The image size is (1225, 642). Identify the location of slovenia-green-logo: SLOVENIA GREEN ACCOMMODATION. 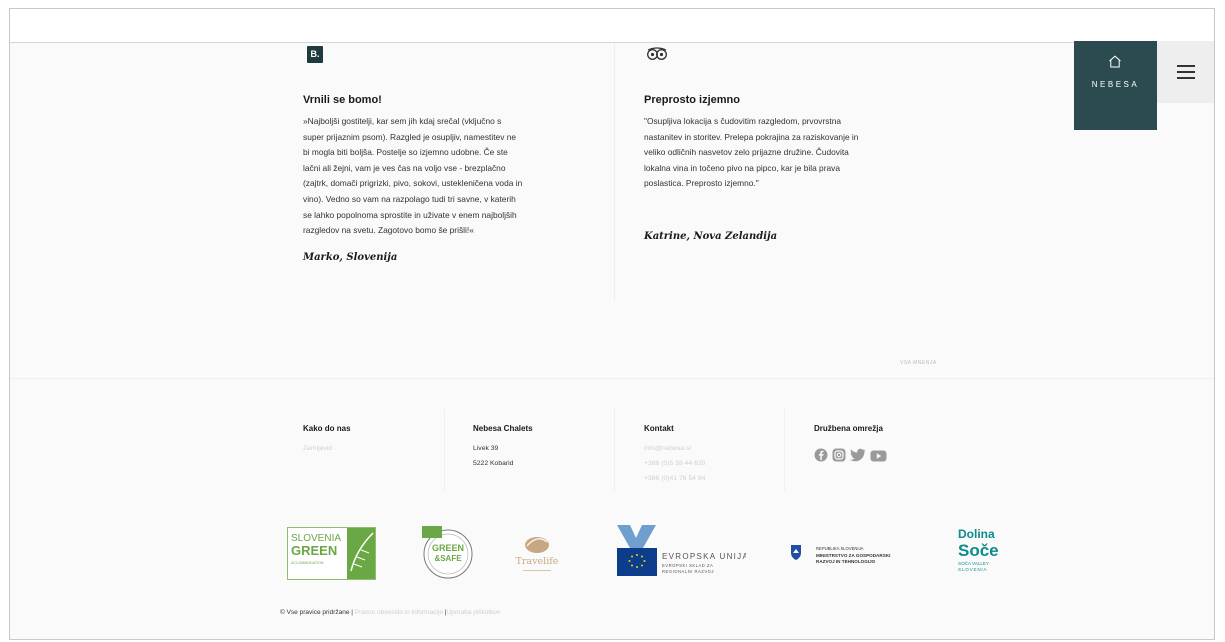
(331, 553).